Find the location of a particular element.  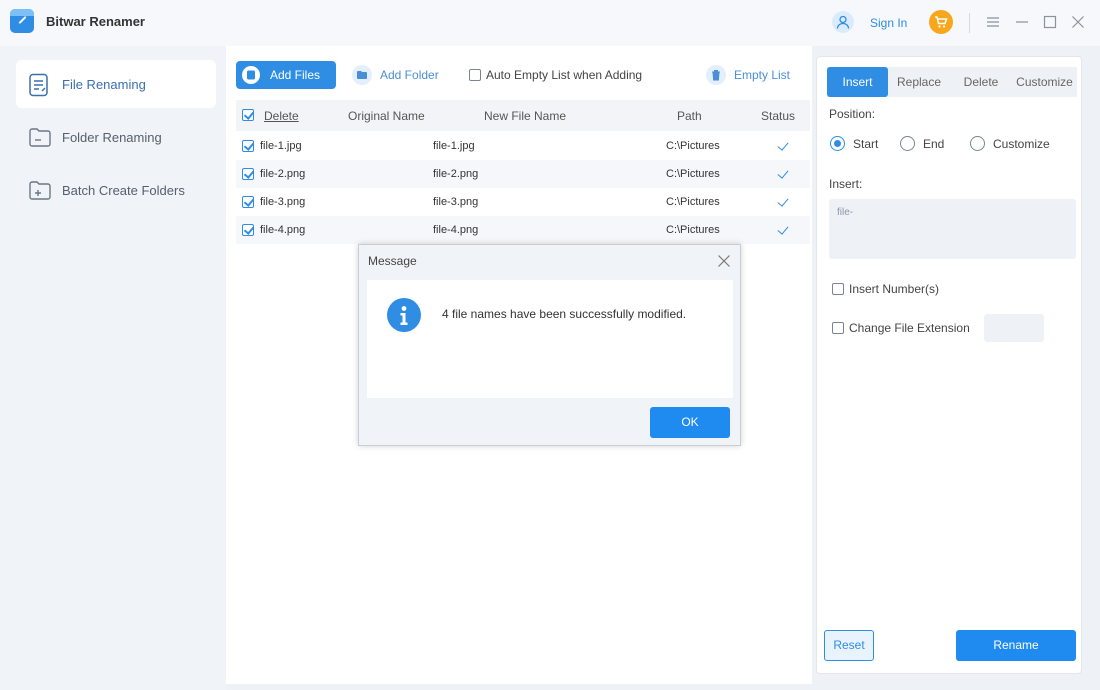

change-extension-label: Change File Extension is located at coordinates (909, 328).